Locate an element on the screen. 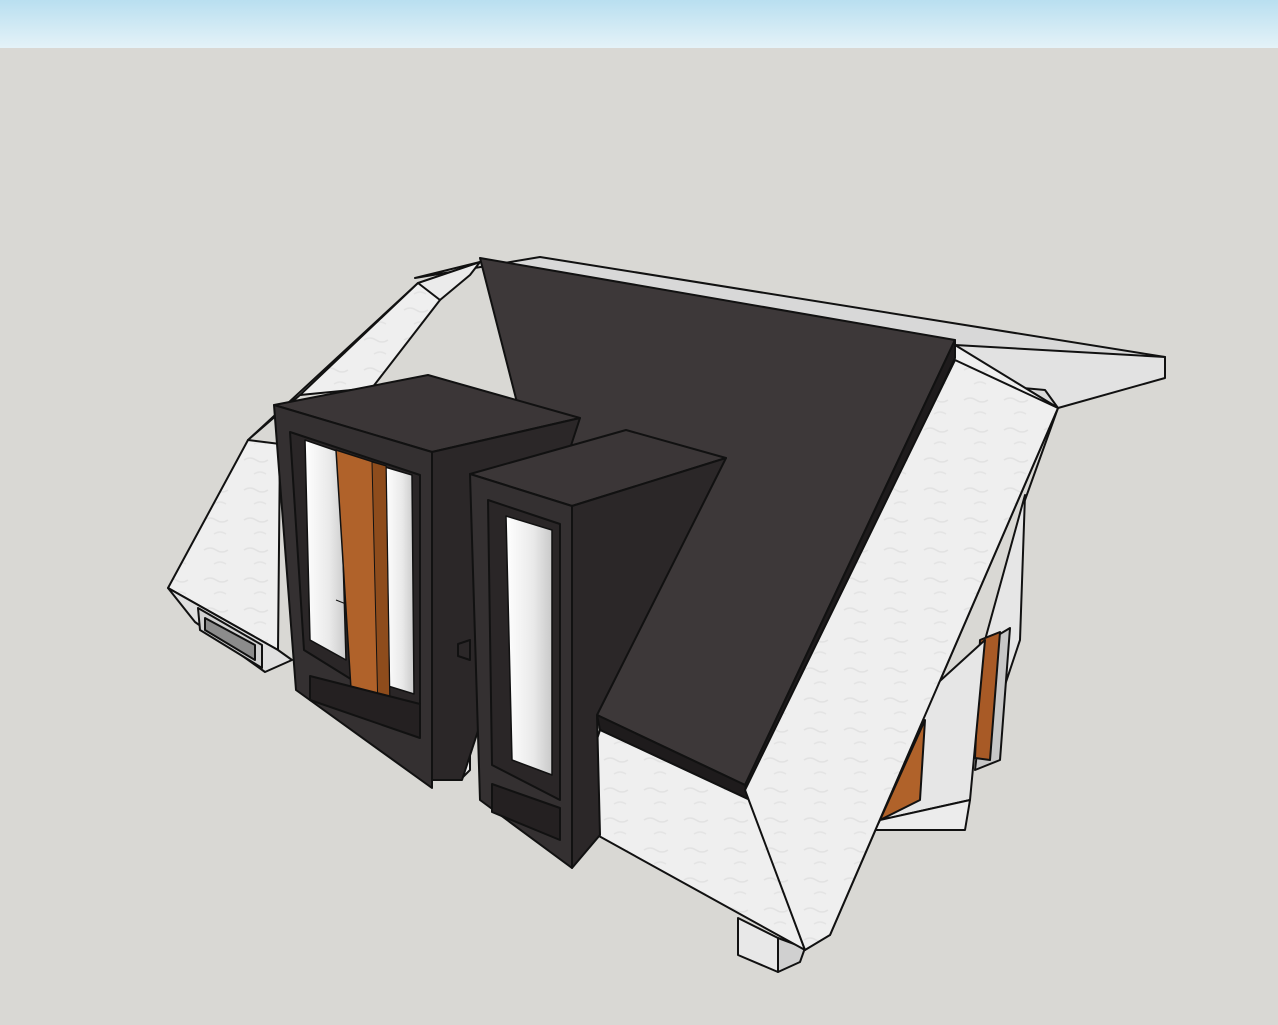  left-lower-roof is located at coordinates (230, 556).